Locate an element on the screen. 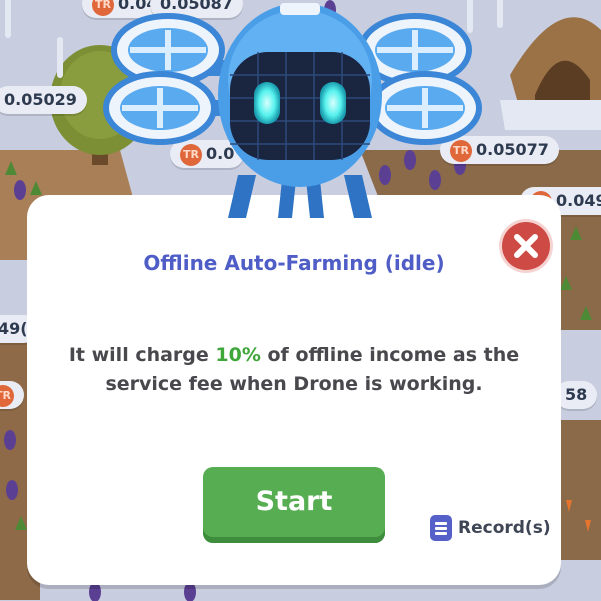 This screenshot has width=601, height=601. income-bubble: 0.05029 is located at coordinates (43, 100).